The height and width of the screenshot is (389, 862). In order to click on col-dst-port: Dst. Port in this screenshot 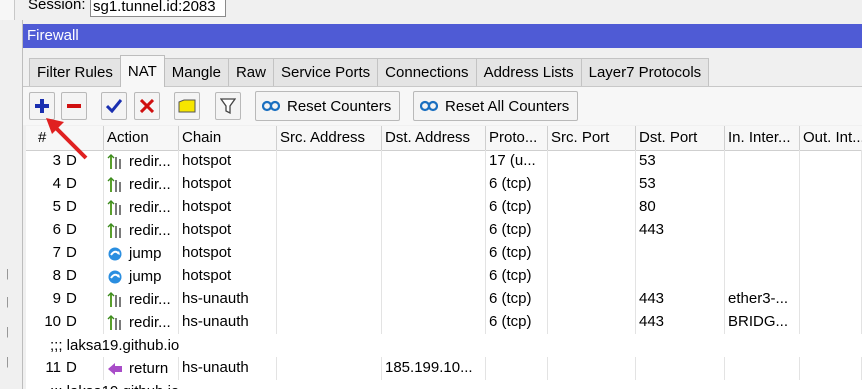, I will do `click(680, 138)`.